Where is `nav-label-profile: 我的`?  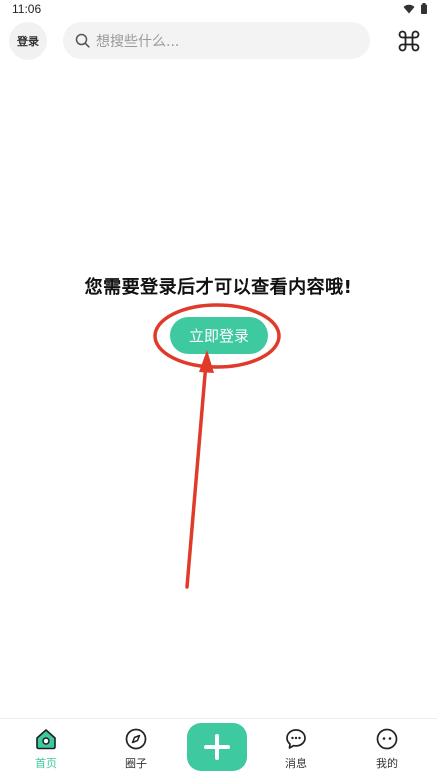 nav-label-profile: 我的 is located at coordinates (387, 763).